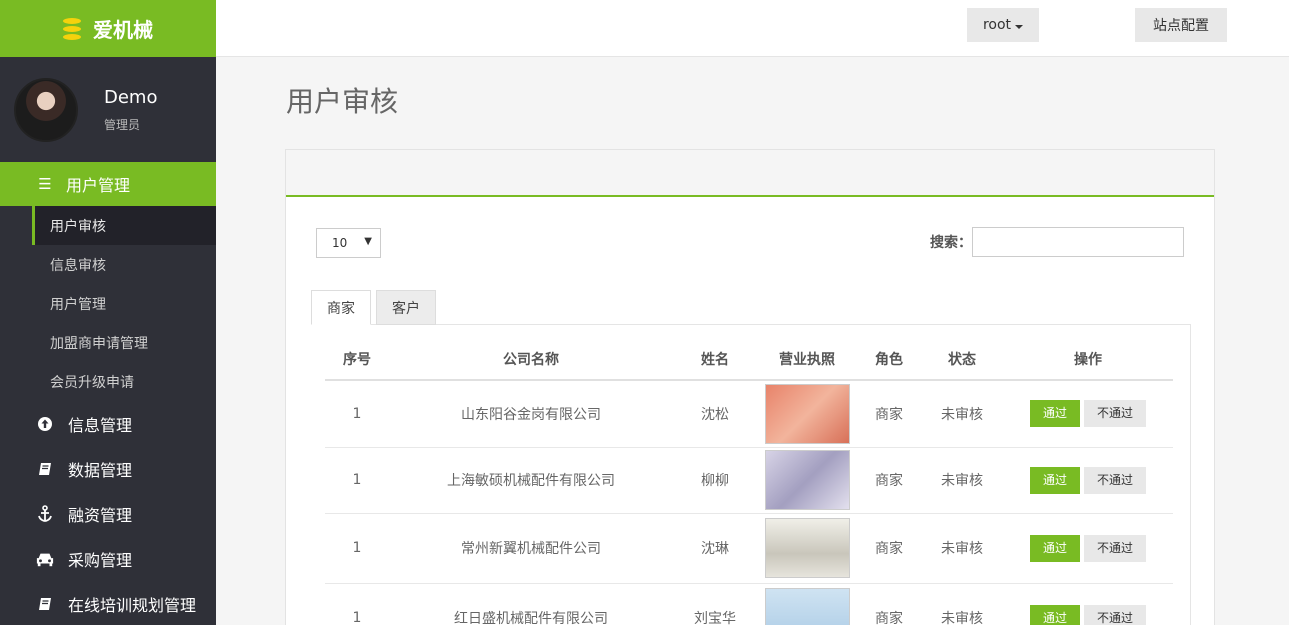 The height and width of the screenshot is (625, 1289). Describe the element at coordinates (715, 548) in the screenshot. I see `cell-name: 沈琳` at that location.